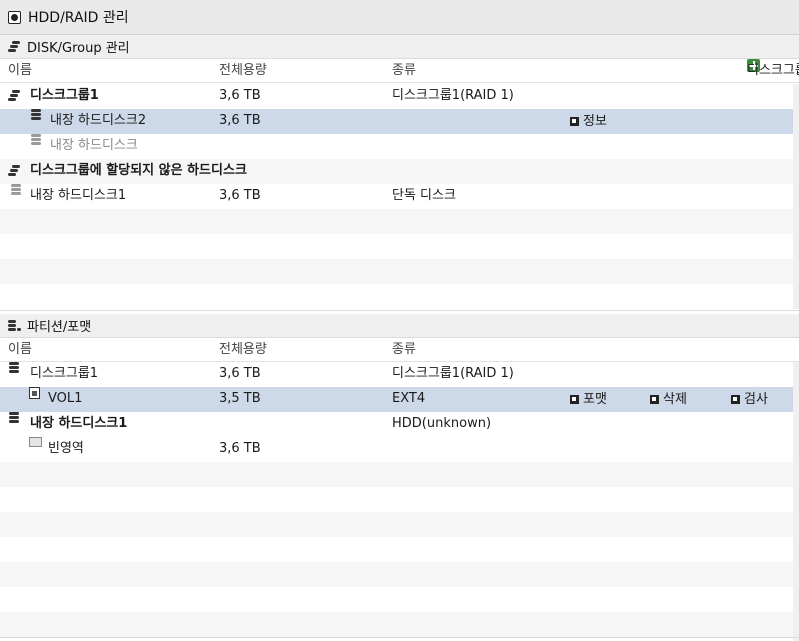 The height and width of the screenshot is (641, 799). I want to click on volume-row-selected: VOL1 3,5 TB EXT4 포맷 삭제 검사, so click(396, 399).